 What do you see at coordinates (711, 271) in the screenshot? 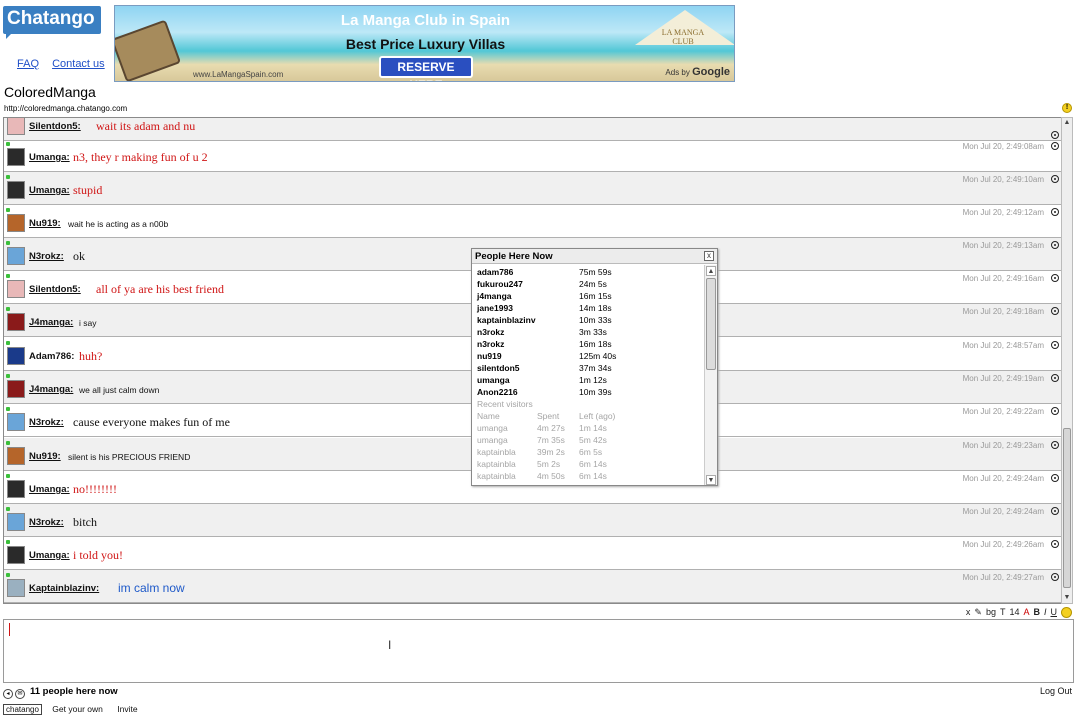
I see `popup-scroll-up-arrow: ▲` at bounding box center [711, 271].